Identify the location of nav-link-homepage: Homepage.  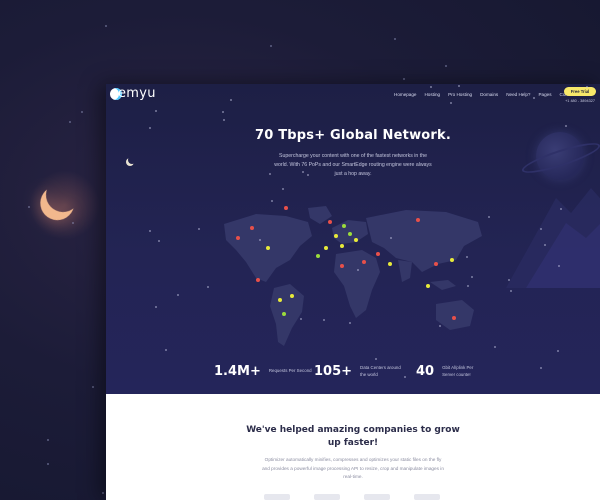
(405, 94).